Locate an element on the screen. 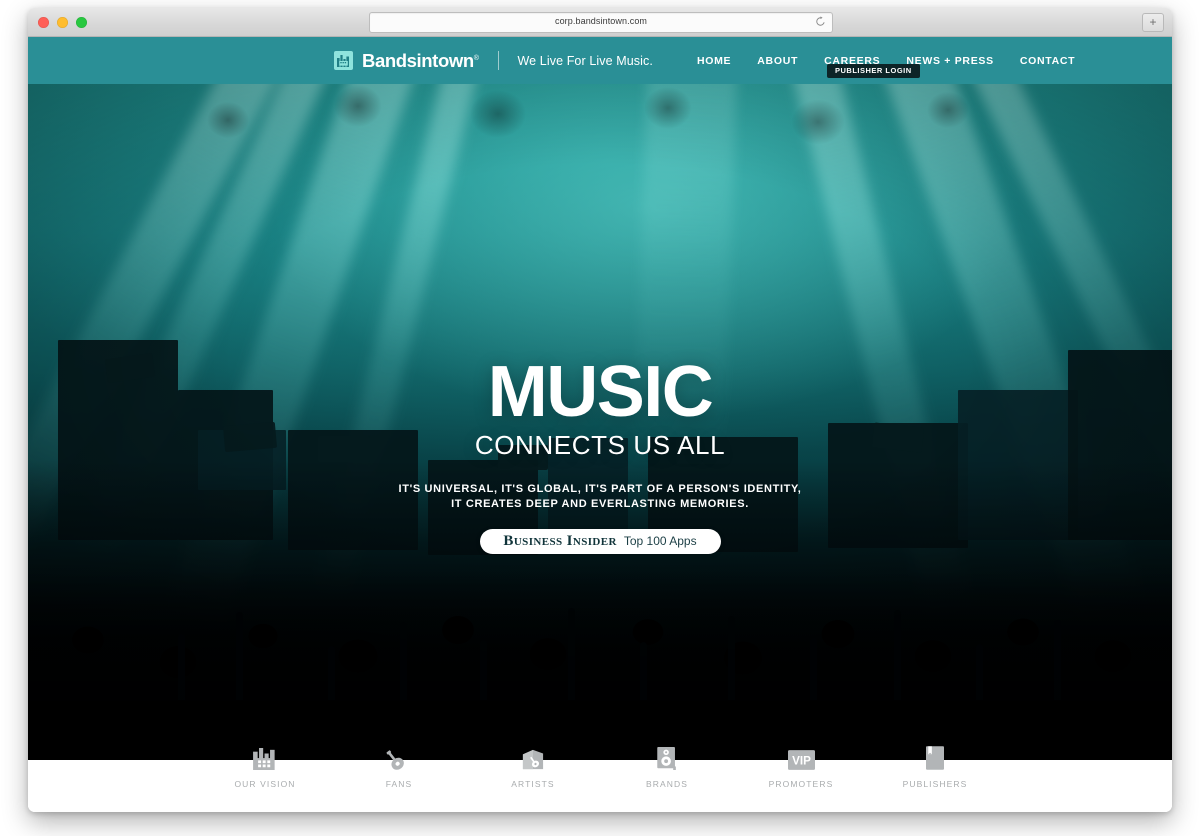 The width and height of the screenshot is (1200, 836). brand-registered-mark: ® is located at coordinates (476, 58).